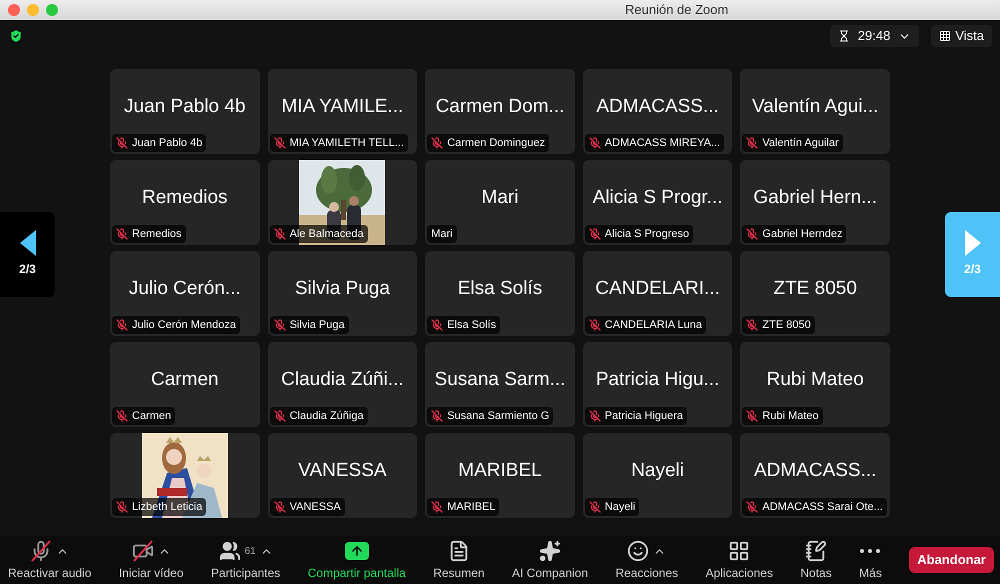 This screenshot has height=584, width=1000. I want to click on video-tile: MARIBEL MARIBEL, so click(500, 475).